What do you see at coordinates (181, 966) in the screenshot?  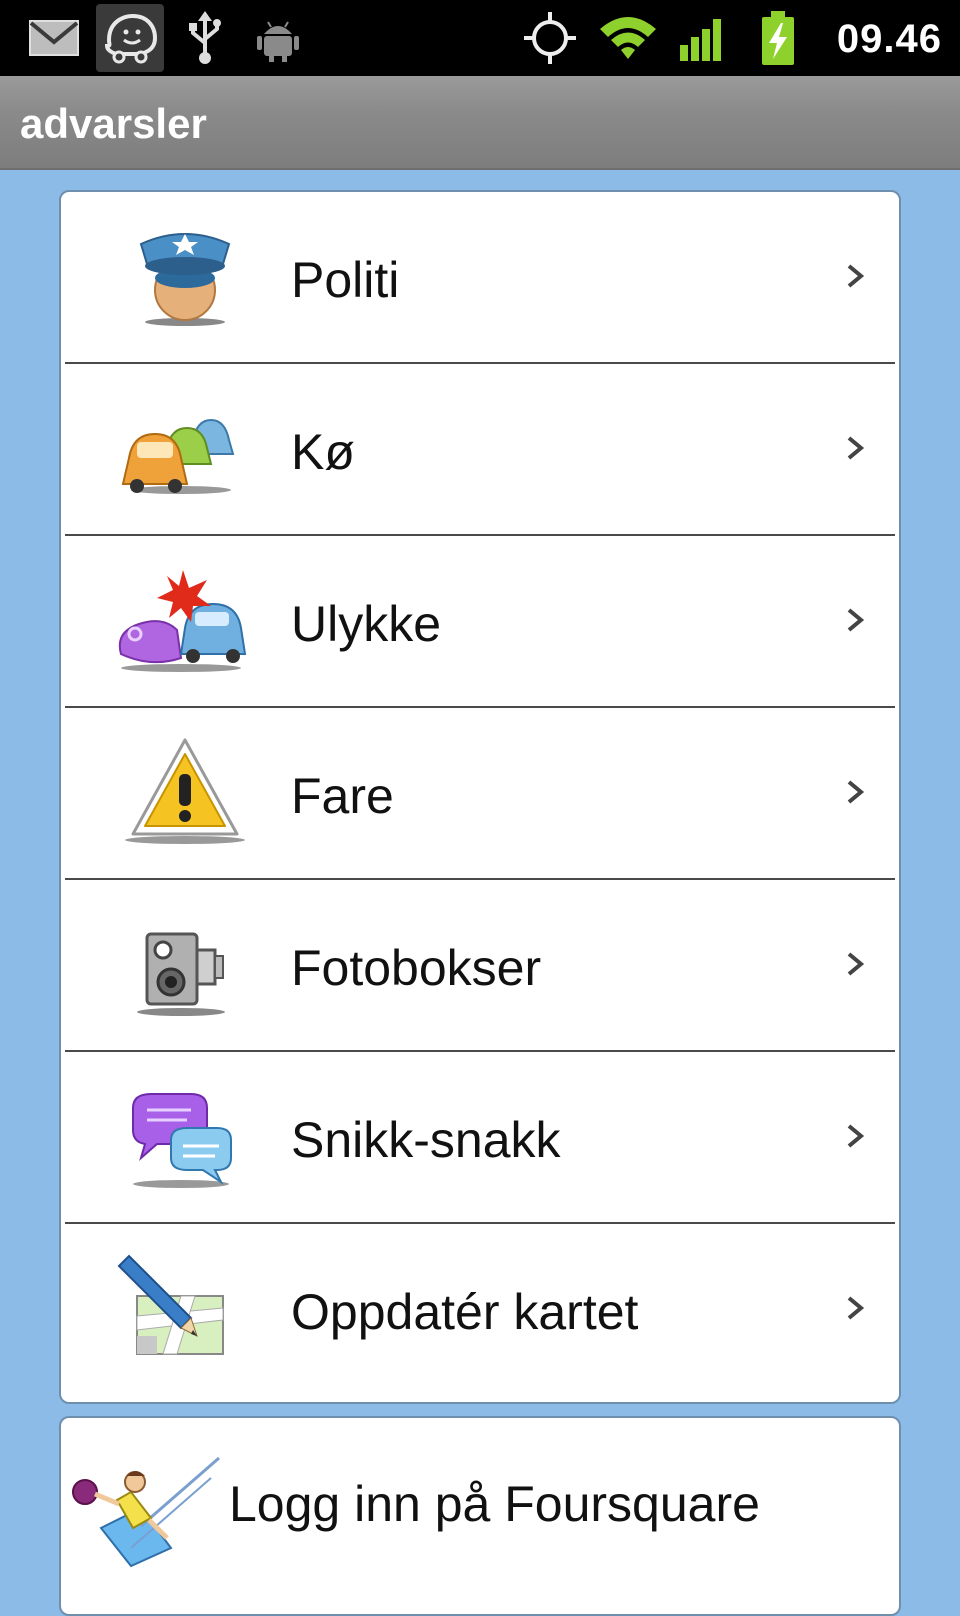 I see `speed-camera-icon` at bounding box center [181, 966].